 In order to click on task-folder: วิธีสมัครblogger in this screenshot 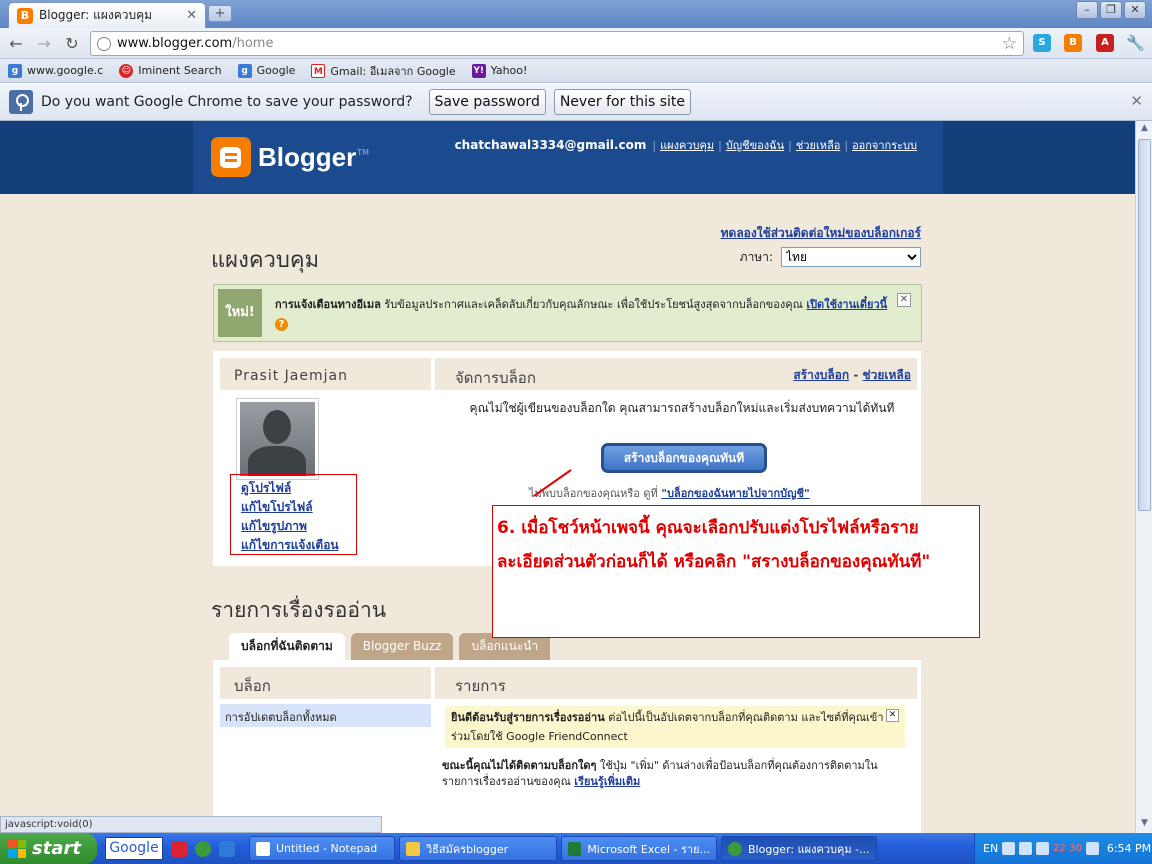, I will do `click(478, 848)`.